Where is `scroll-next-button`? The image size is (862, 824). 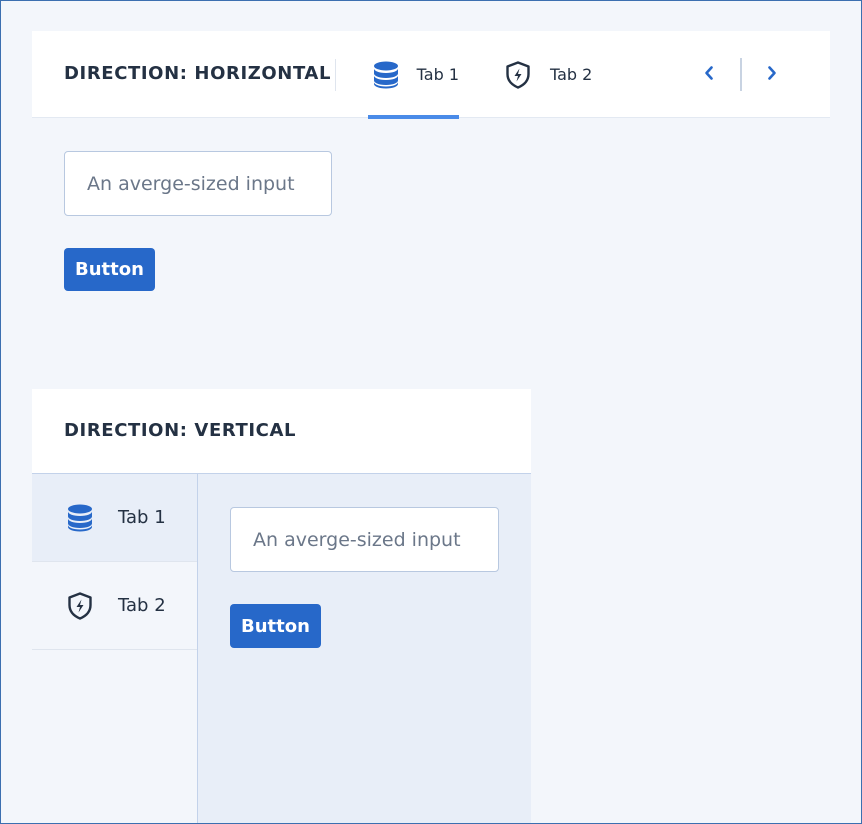 scroll-next-button is located at coordinates (772, 75).